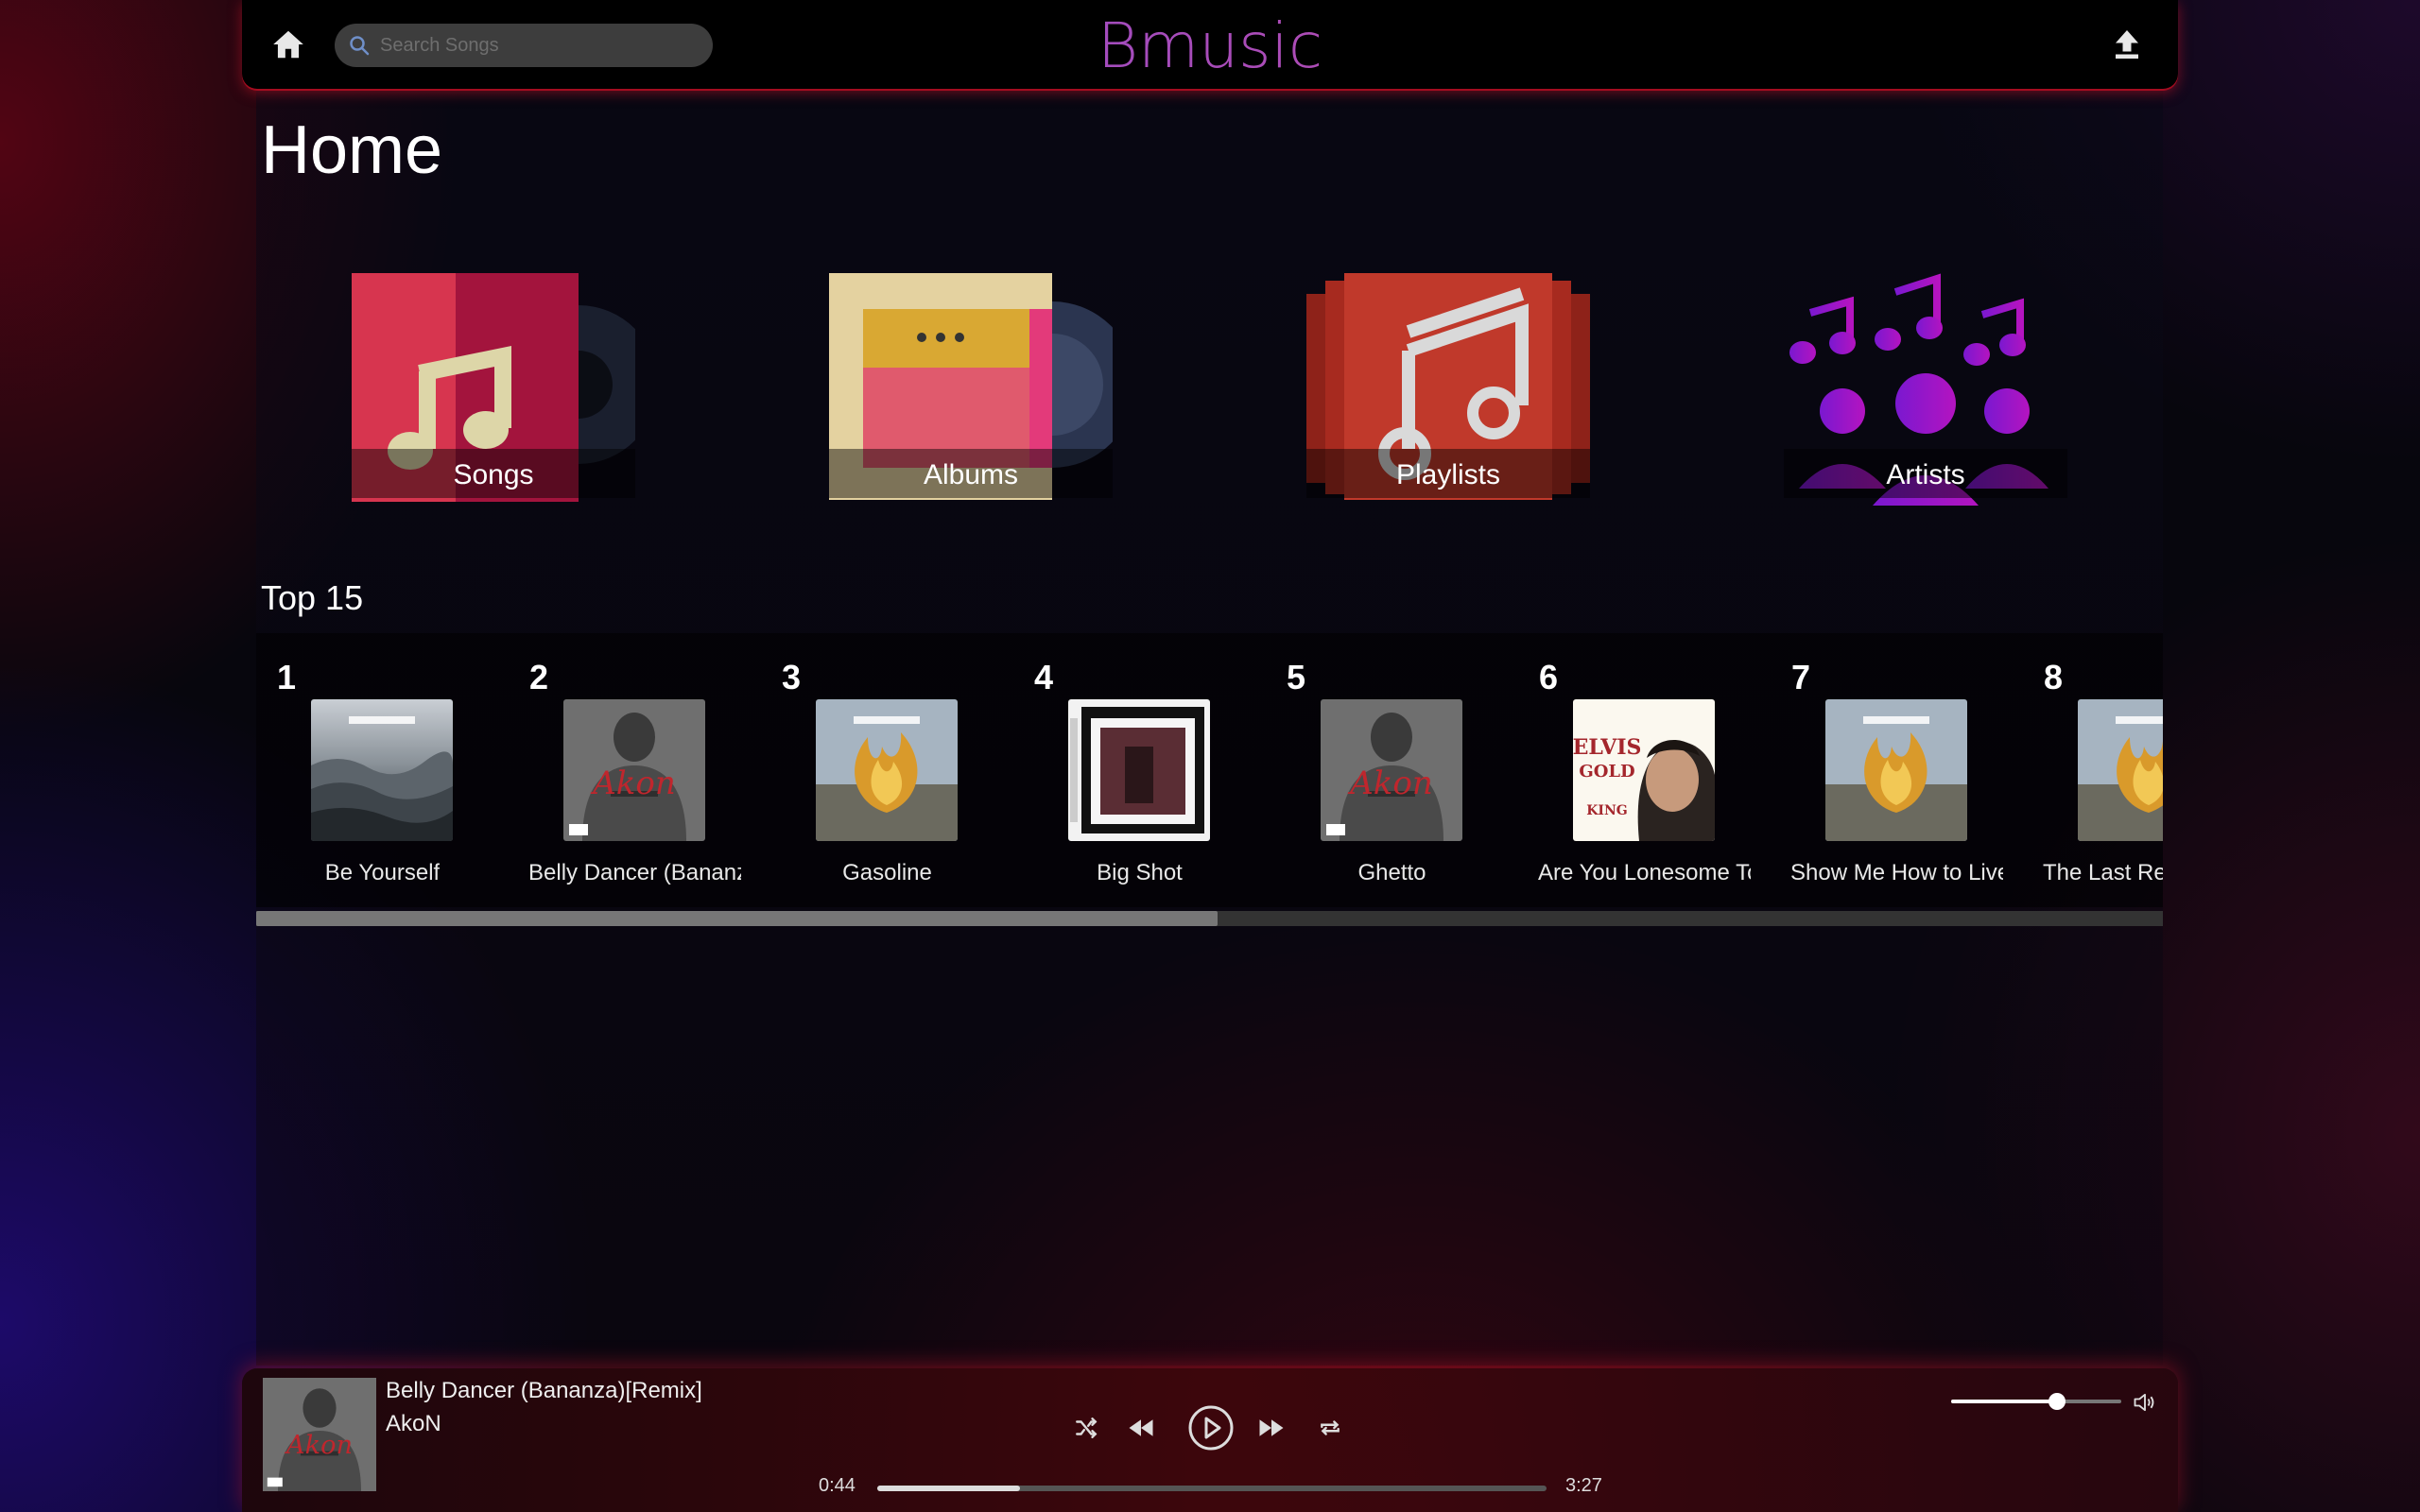 This screenshot has width=2420, height=1512. I want to click on category-label: Artists, so click(1925, 473).